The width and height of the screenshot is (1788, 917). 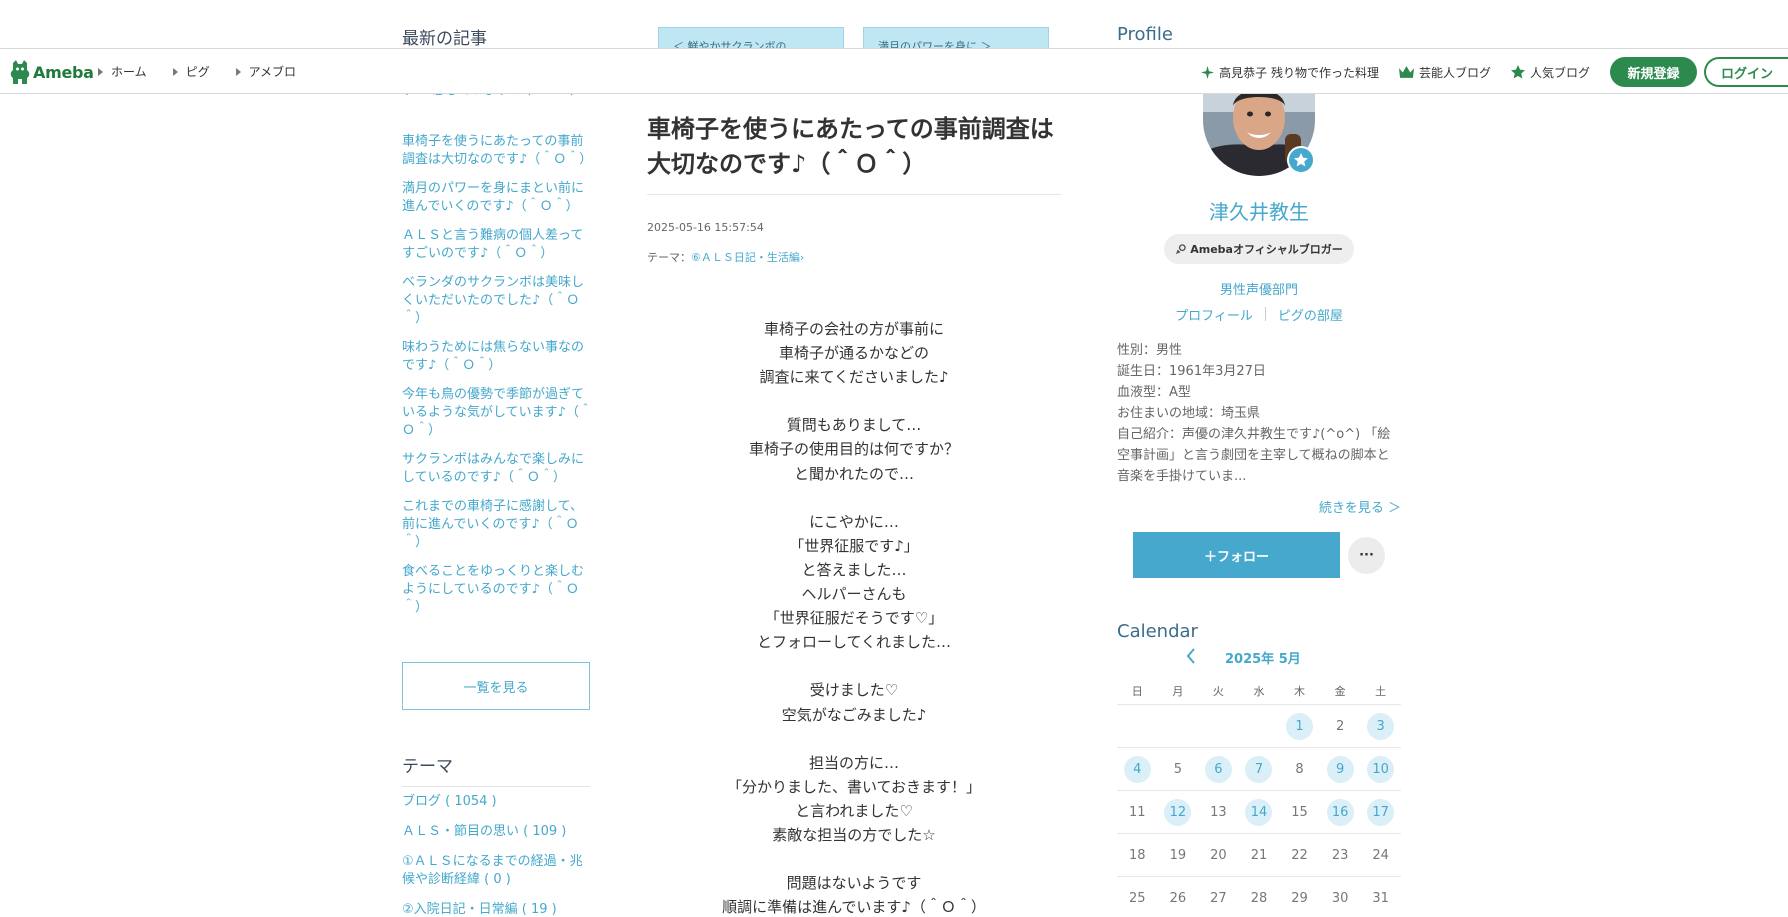 What do you see at coordinates (497, 871) in the screenshot?
I see `theme-link: ①ＡＬＳになるまでの経過・兆候や診断経緯 ( 0 )` at bounding box center [497, 871].